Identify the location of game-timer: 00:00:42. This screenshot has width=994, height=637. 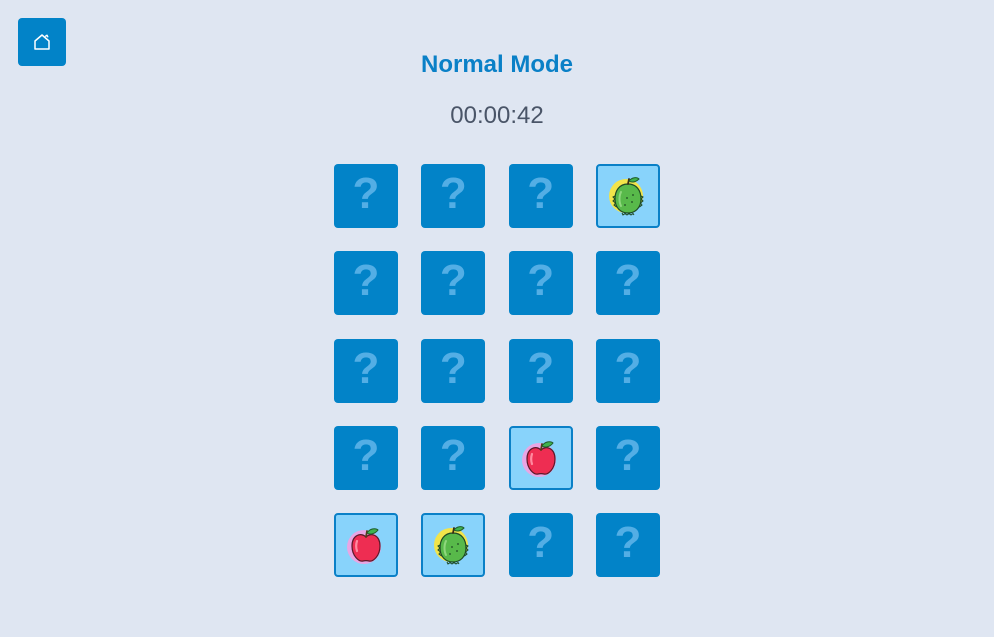
(497, 115).